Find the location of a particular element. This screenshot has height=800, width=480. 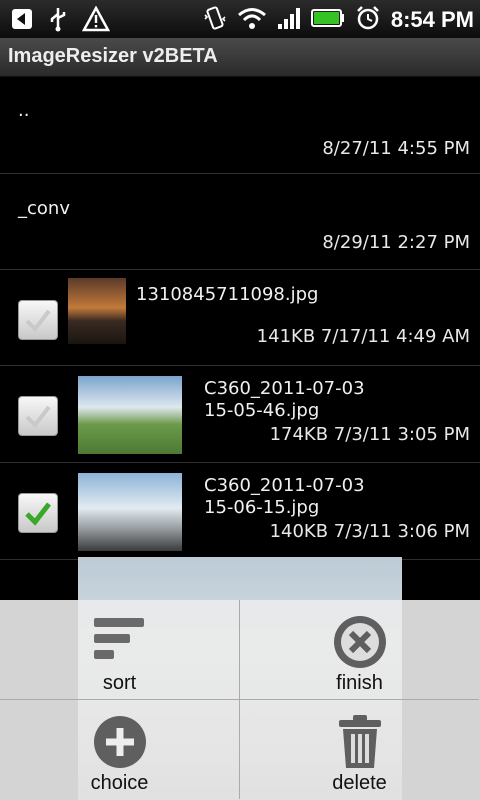

file-name: 1310845711098.jpg is located at coordinates (227, 294).